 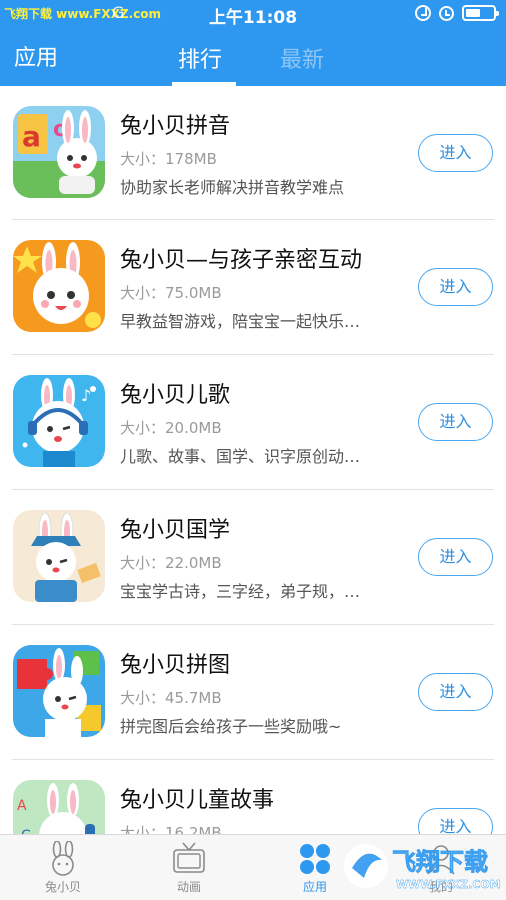 I want to click on page-title: 应用, so click(x=36, y=58).